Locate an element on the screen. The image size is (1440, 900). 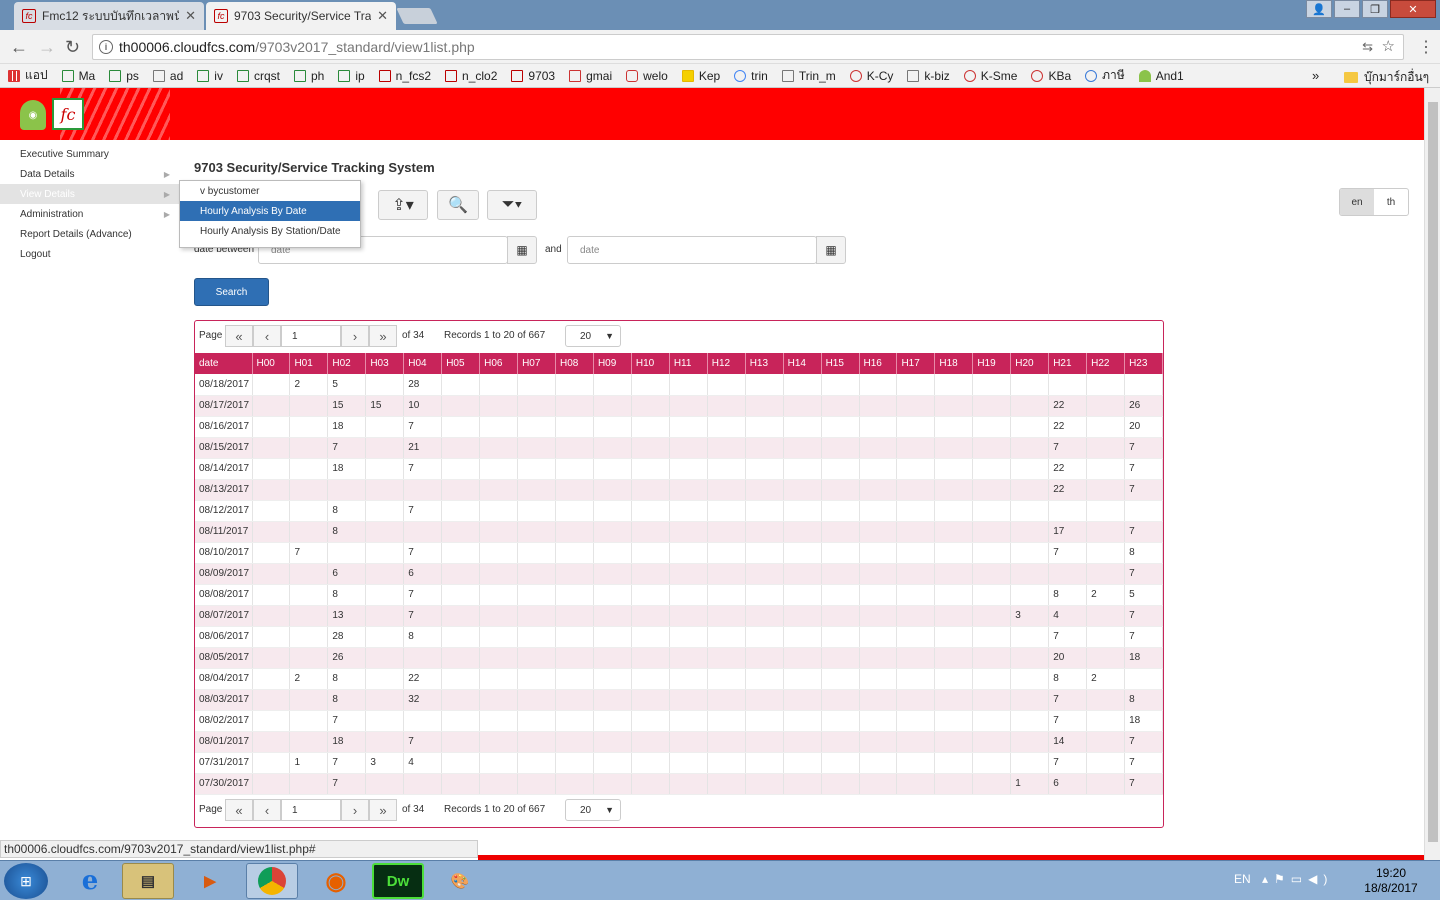
bookmark: n_clo2 is located at coordinates (471, 76).